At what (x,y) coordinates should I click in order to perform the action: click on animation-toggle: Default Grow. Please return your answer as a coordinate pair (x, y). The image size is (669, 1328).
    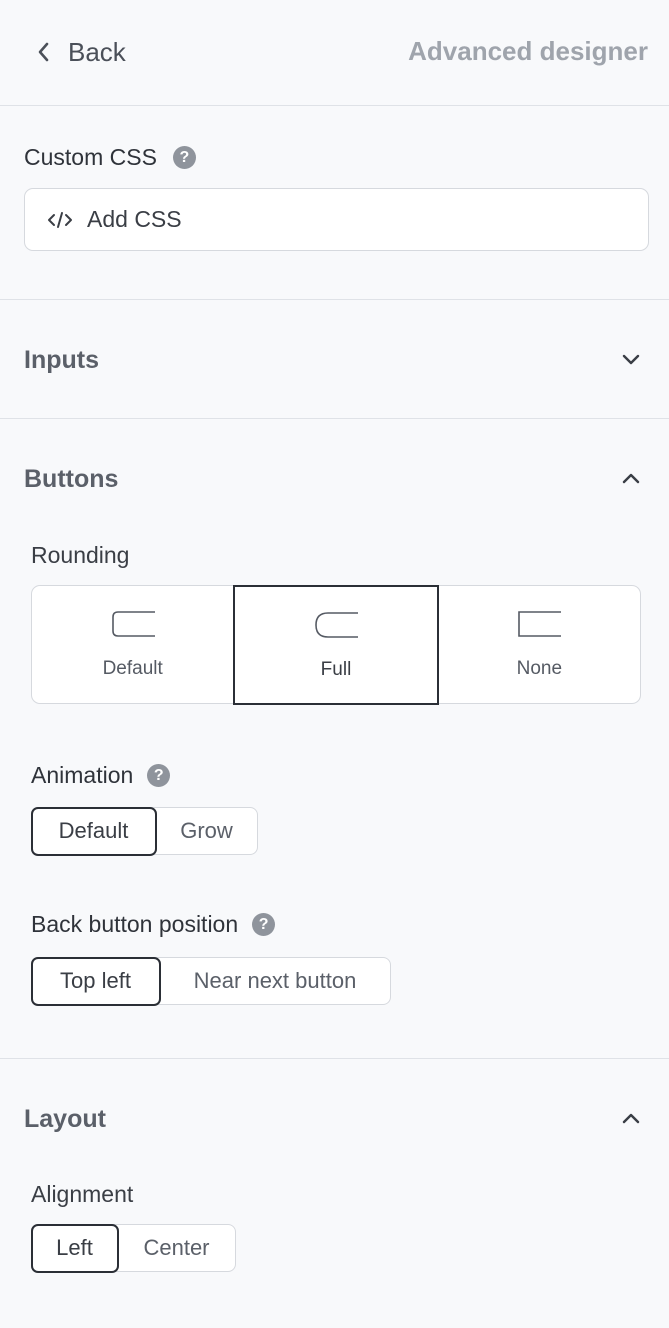
    Looking at the image, I should click on (144, 831).